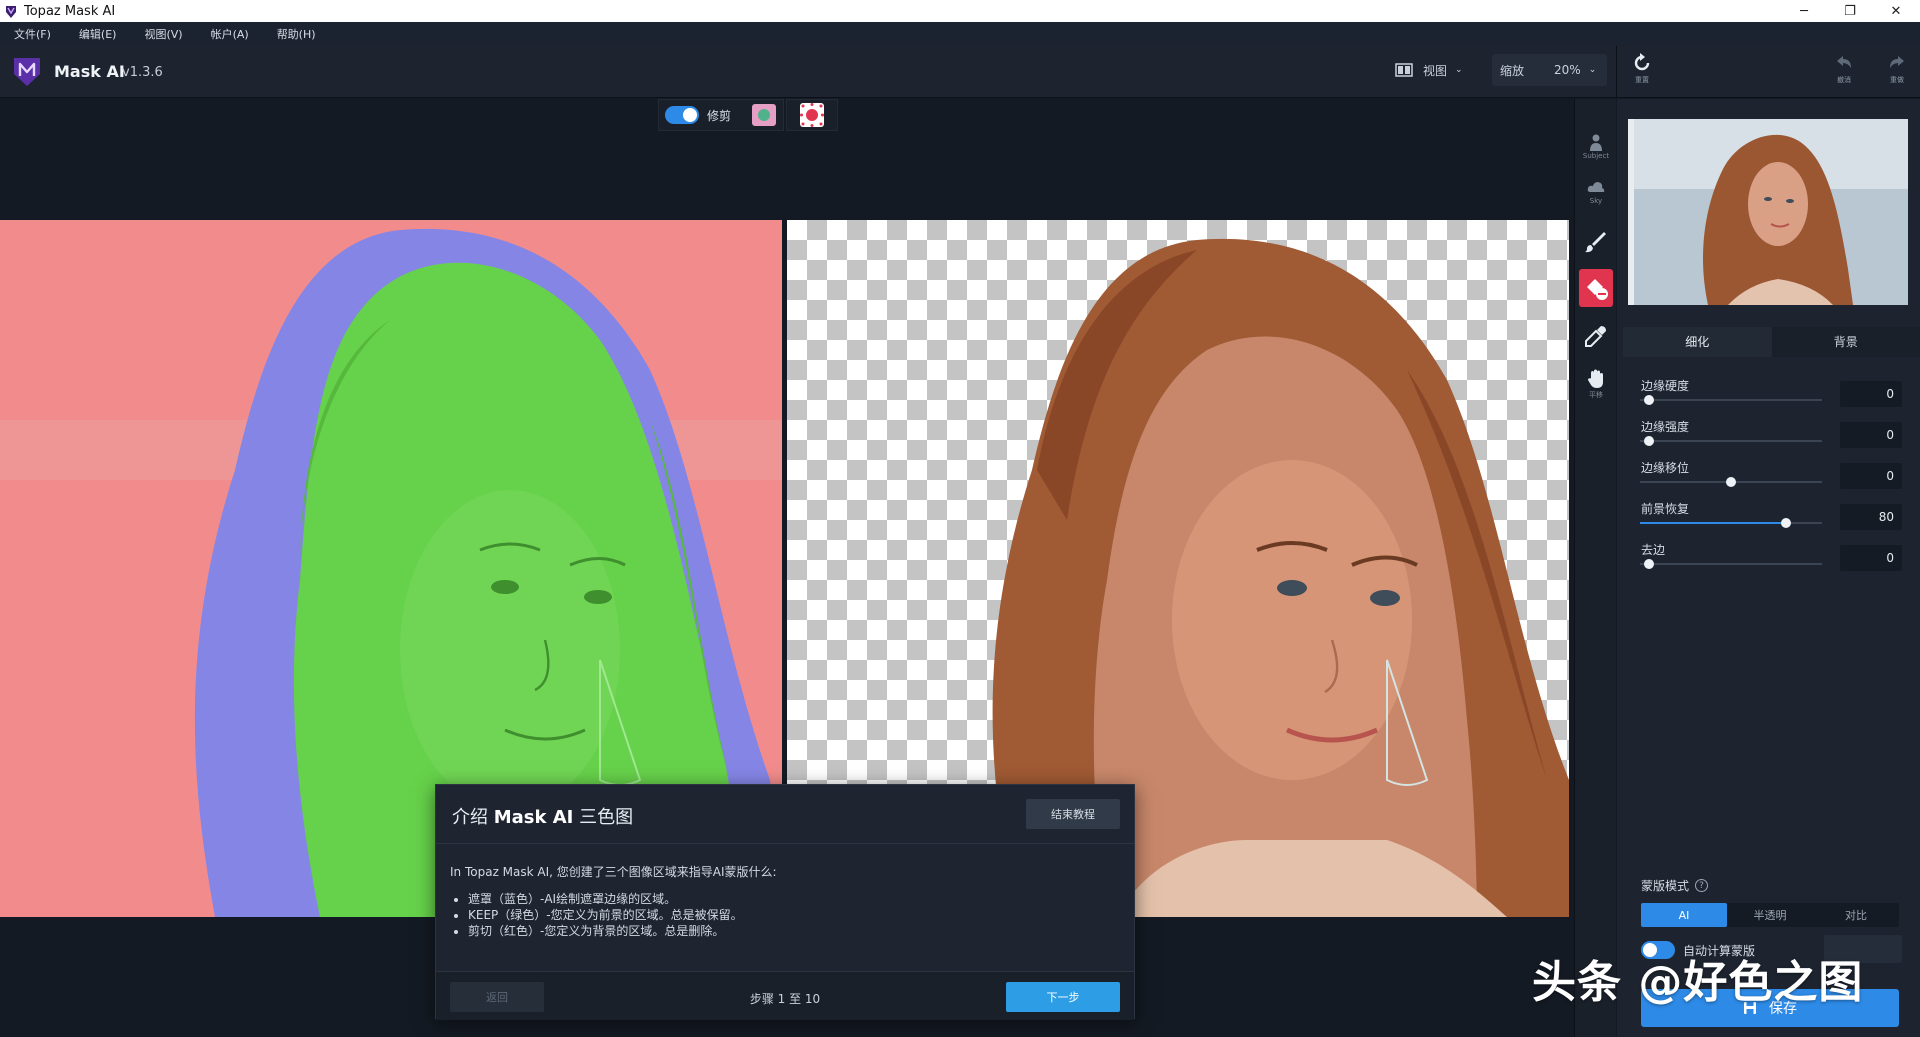 The height and width of the screenshot is (1037, 1920). Describe the element at coordinates (1871, 517) in the screenshot. I see `slider-value-input: 80` at that location.